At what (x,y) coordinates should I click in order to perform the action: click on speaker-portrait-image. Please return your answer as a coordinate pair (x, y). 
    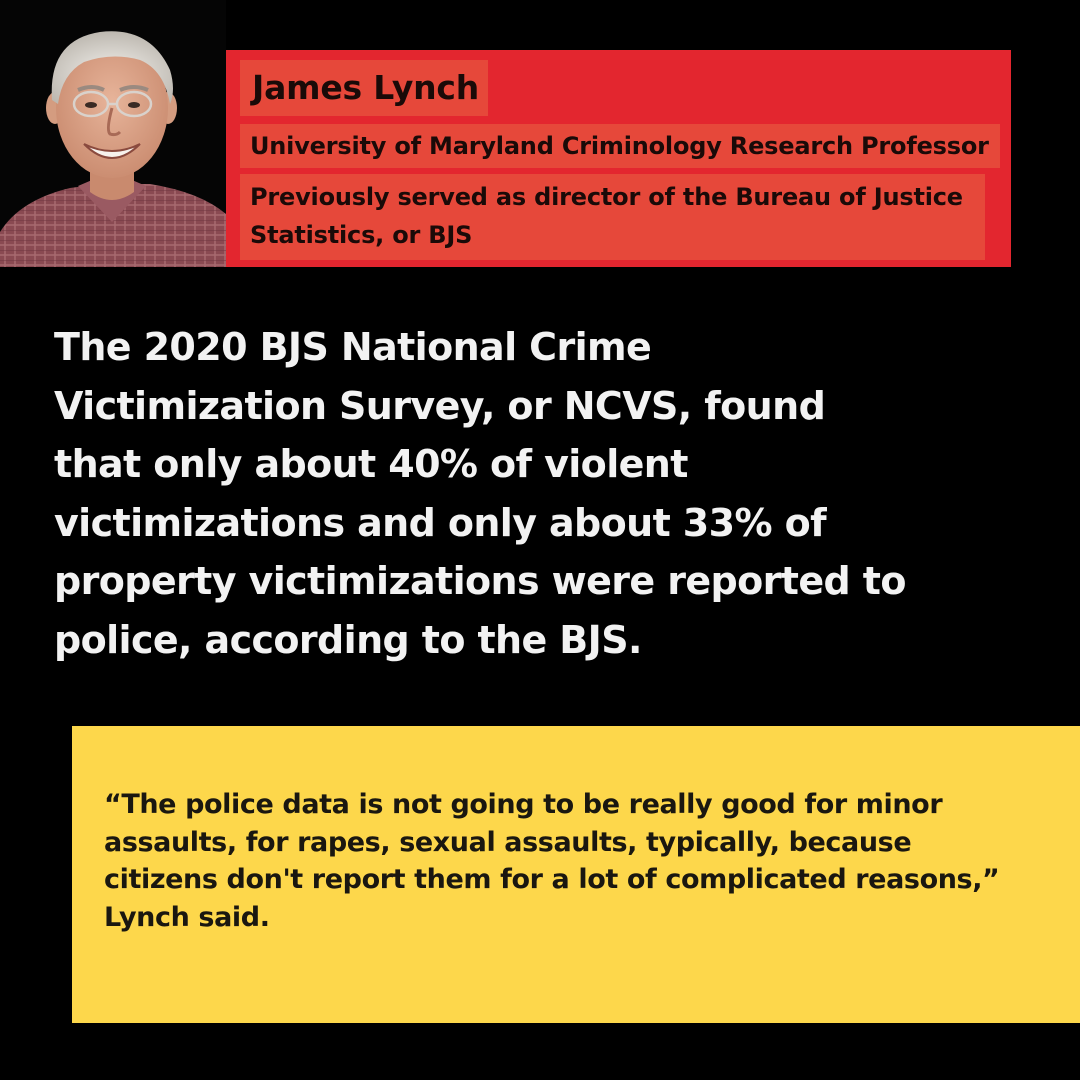
    Looking at the image, I should click on (113, 133).